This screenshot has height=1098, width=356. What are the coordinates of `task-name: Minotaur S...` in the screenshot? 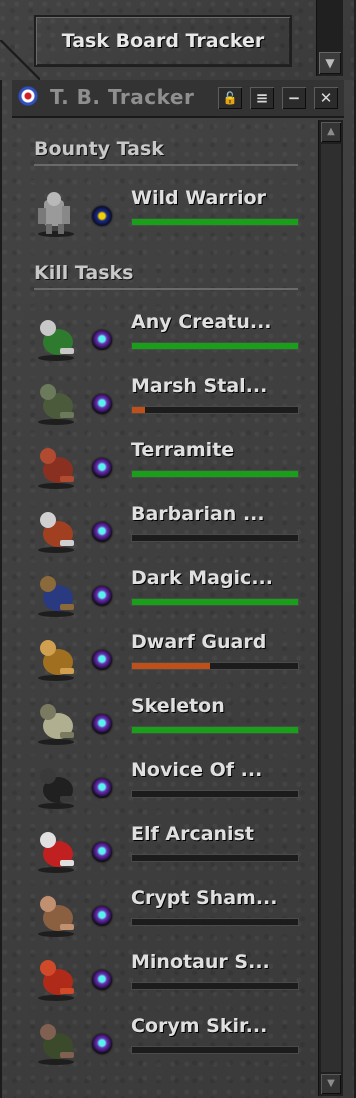 It's located at (200, 962).